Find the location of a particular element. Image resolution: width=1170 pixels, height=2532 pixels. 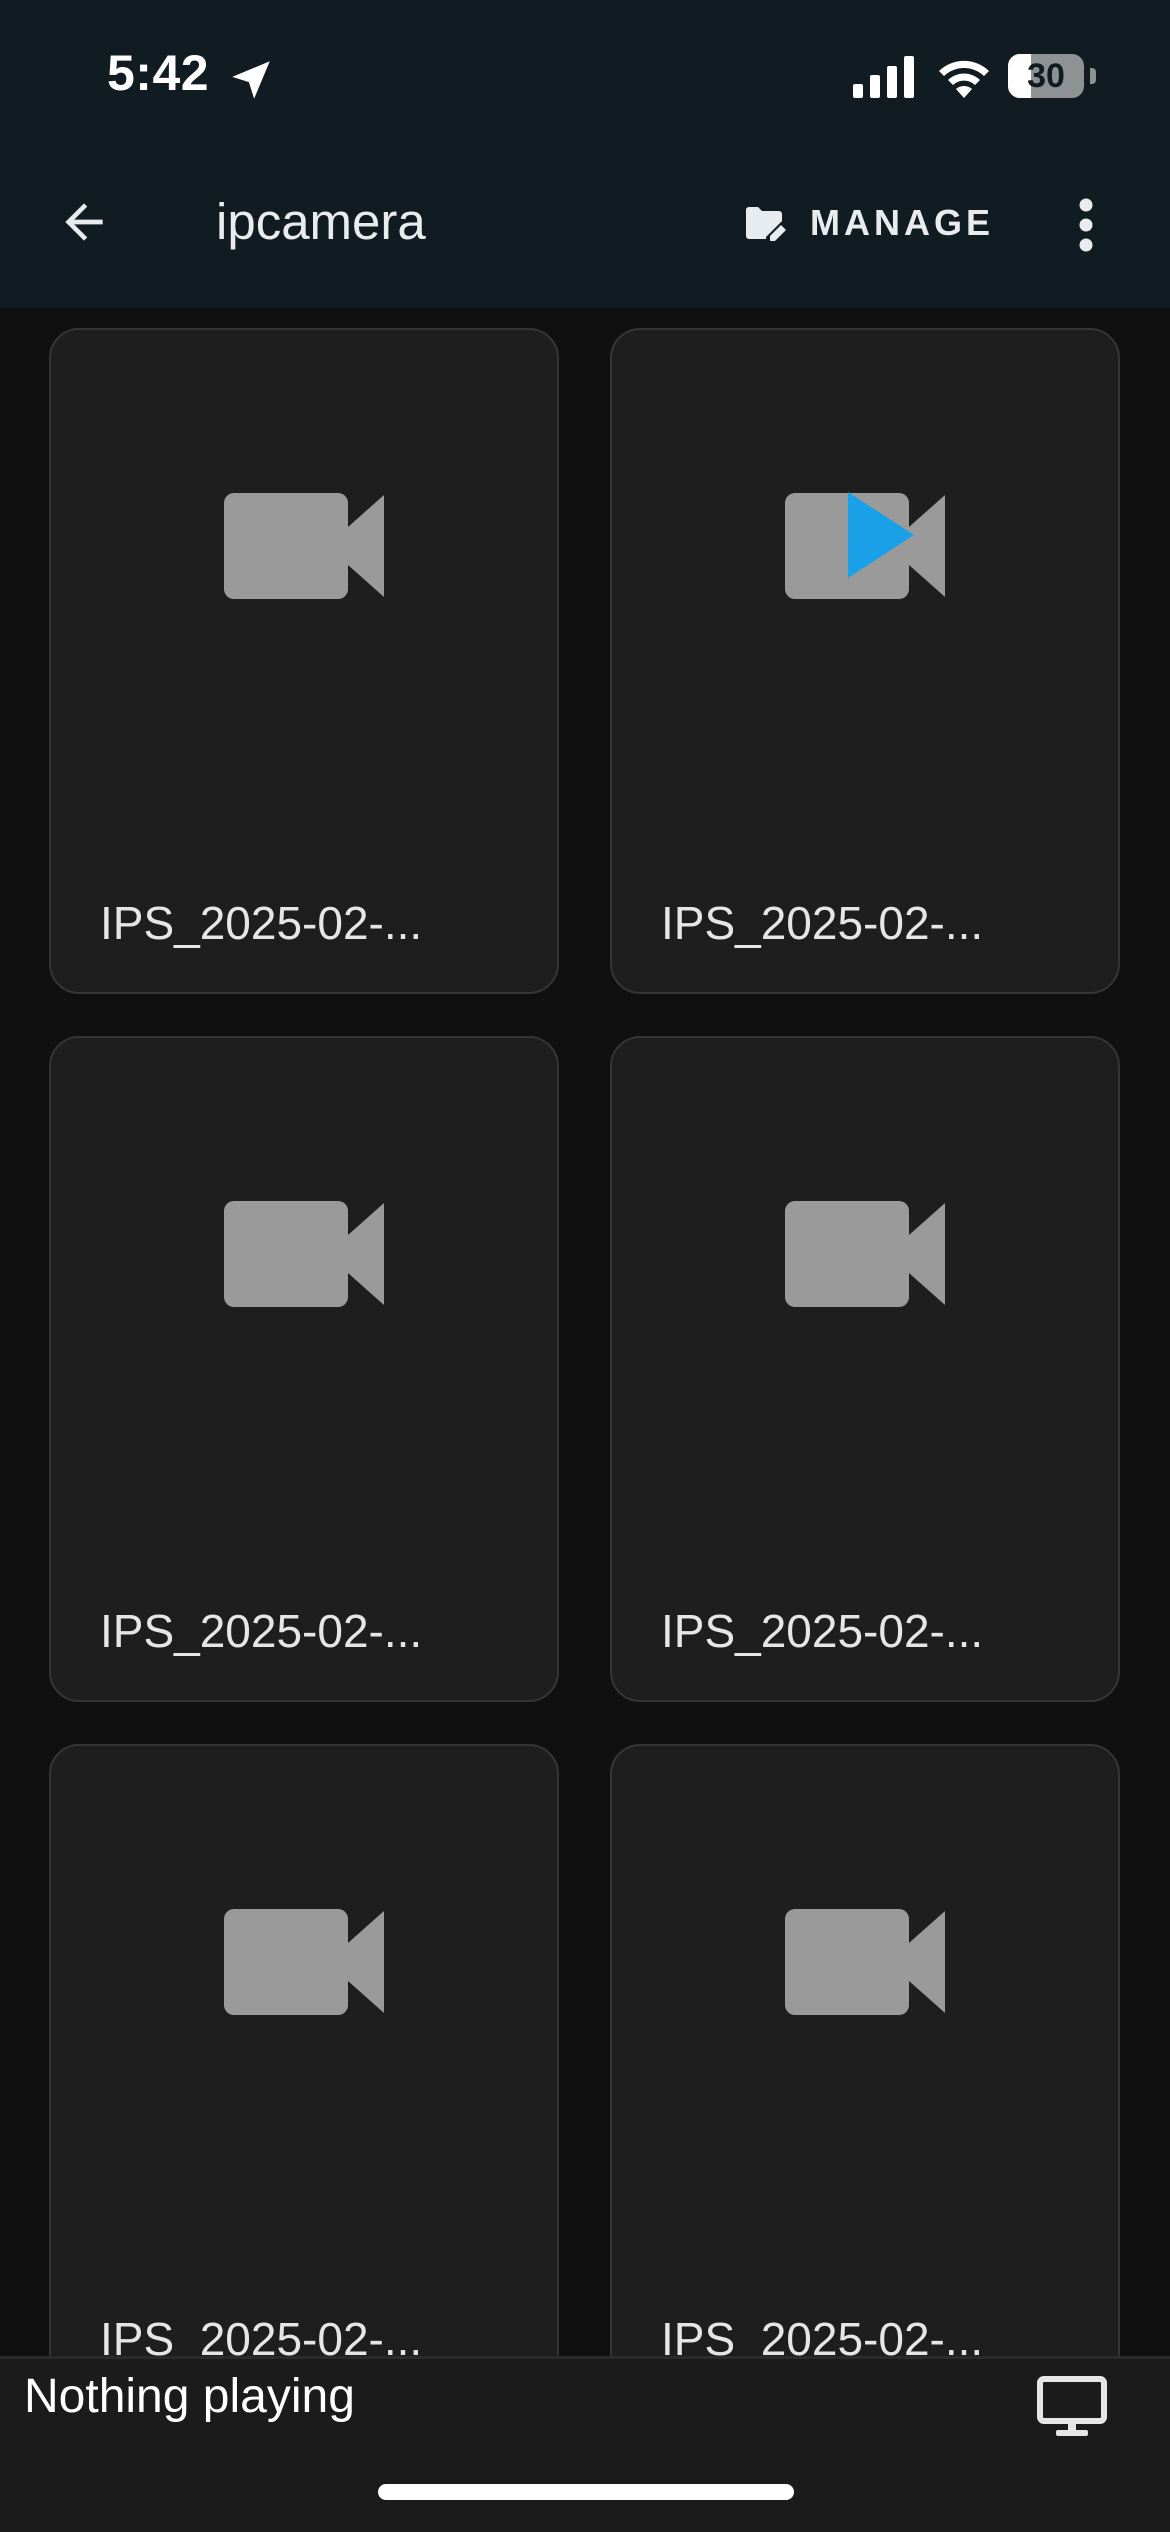

top-bar: 5:42 30 ipcamera MANAGE is located at coordinates (585, 154).